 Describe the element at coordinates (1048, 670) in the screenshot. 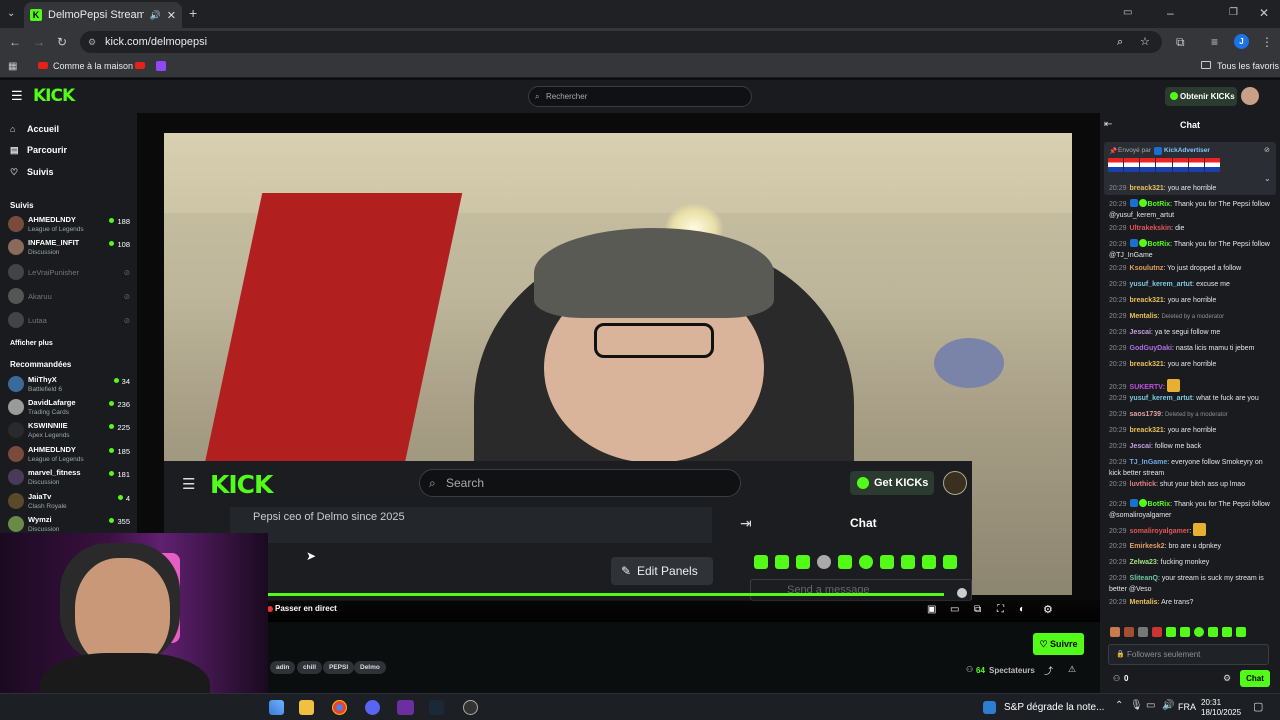

I see `share-icon: ⤴` at that location.